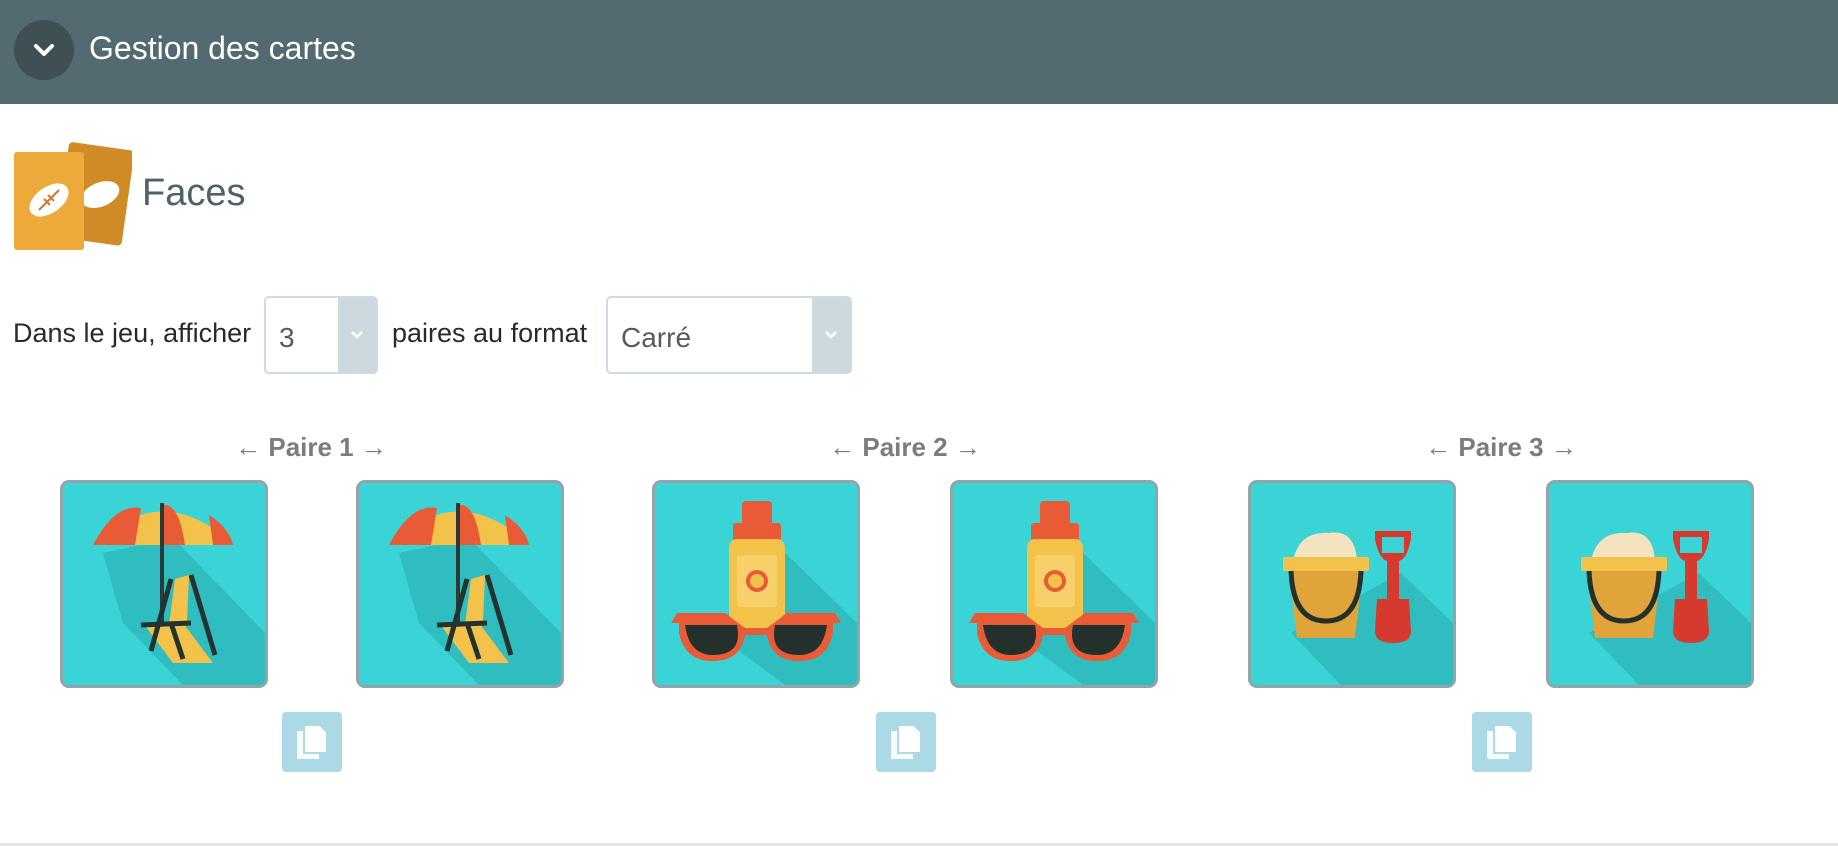 The image size is (1838, 846). What do you see at coordinates (729, 335) in the screenshot?
I see `format-select: Carré` at bounding box center [729, 335].